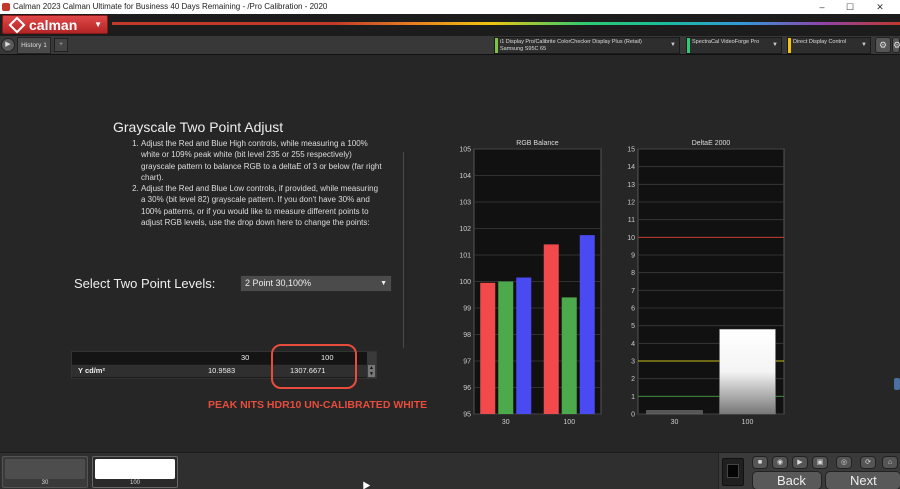 The width and height of the screenshot is (900, 489). Describe the element at coordinates (844, 462) in the screenshot. I see `target-icon: ◎` at that location.